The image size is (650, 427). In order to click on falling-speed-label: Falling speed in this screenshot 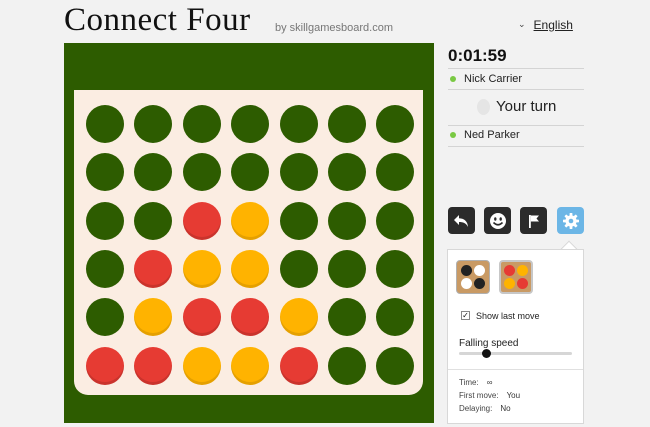, I will do `click(489, 343)`.